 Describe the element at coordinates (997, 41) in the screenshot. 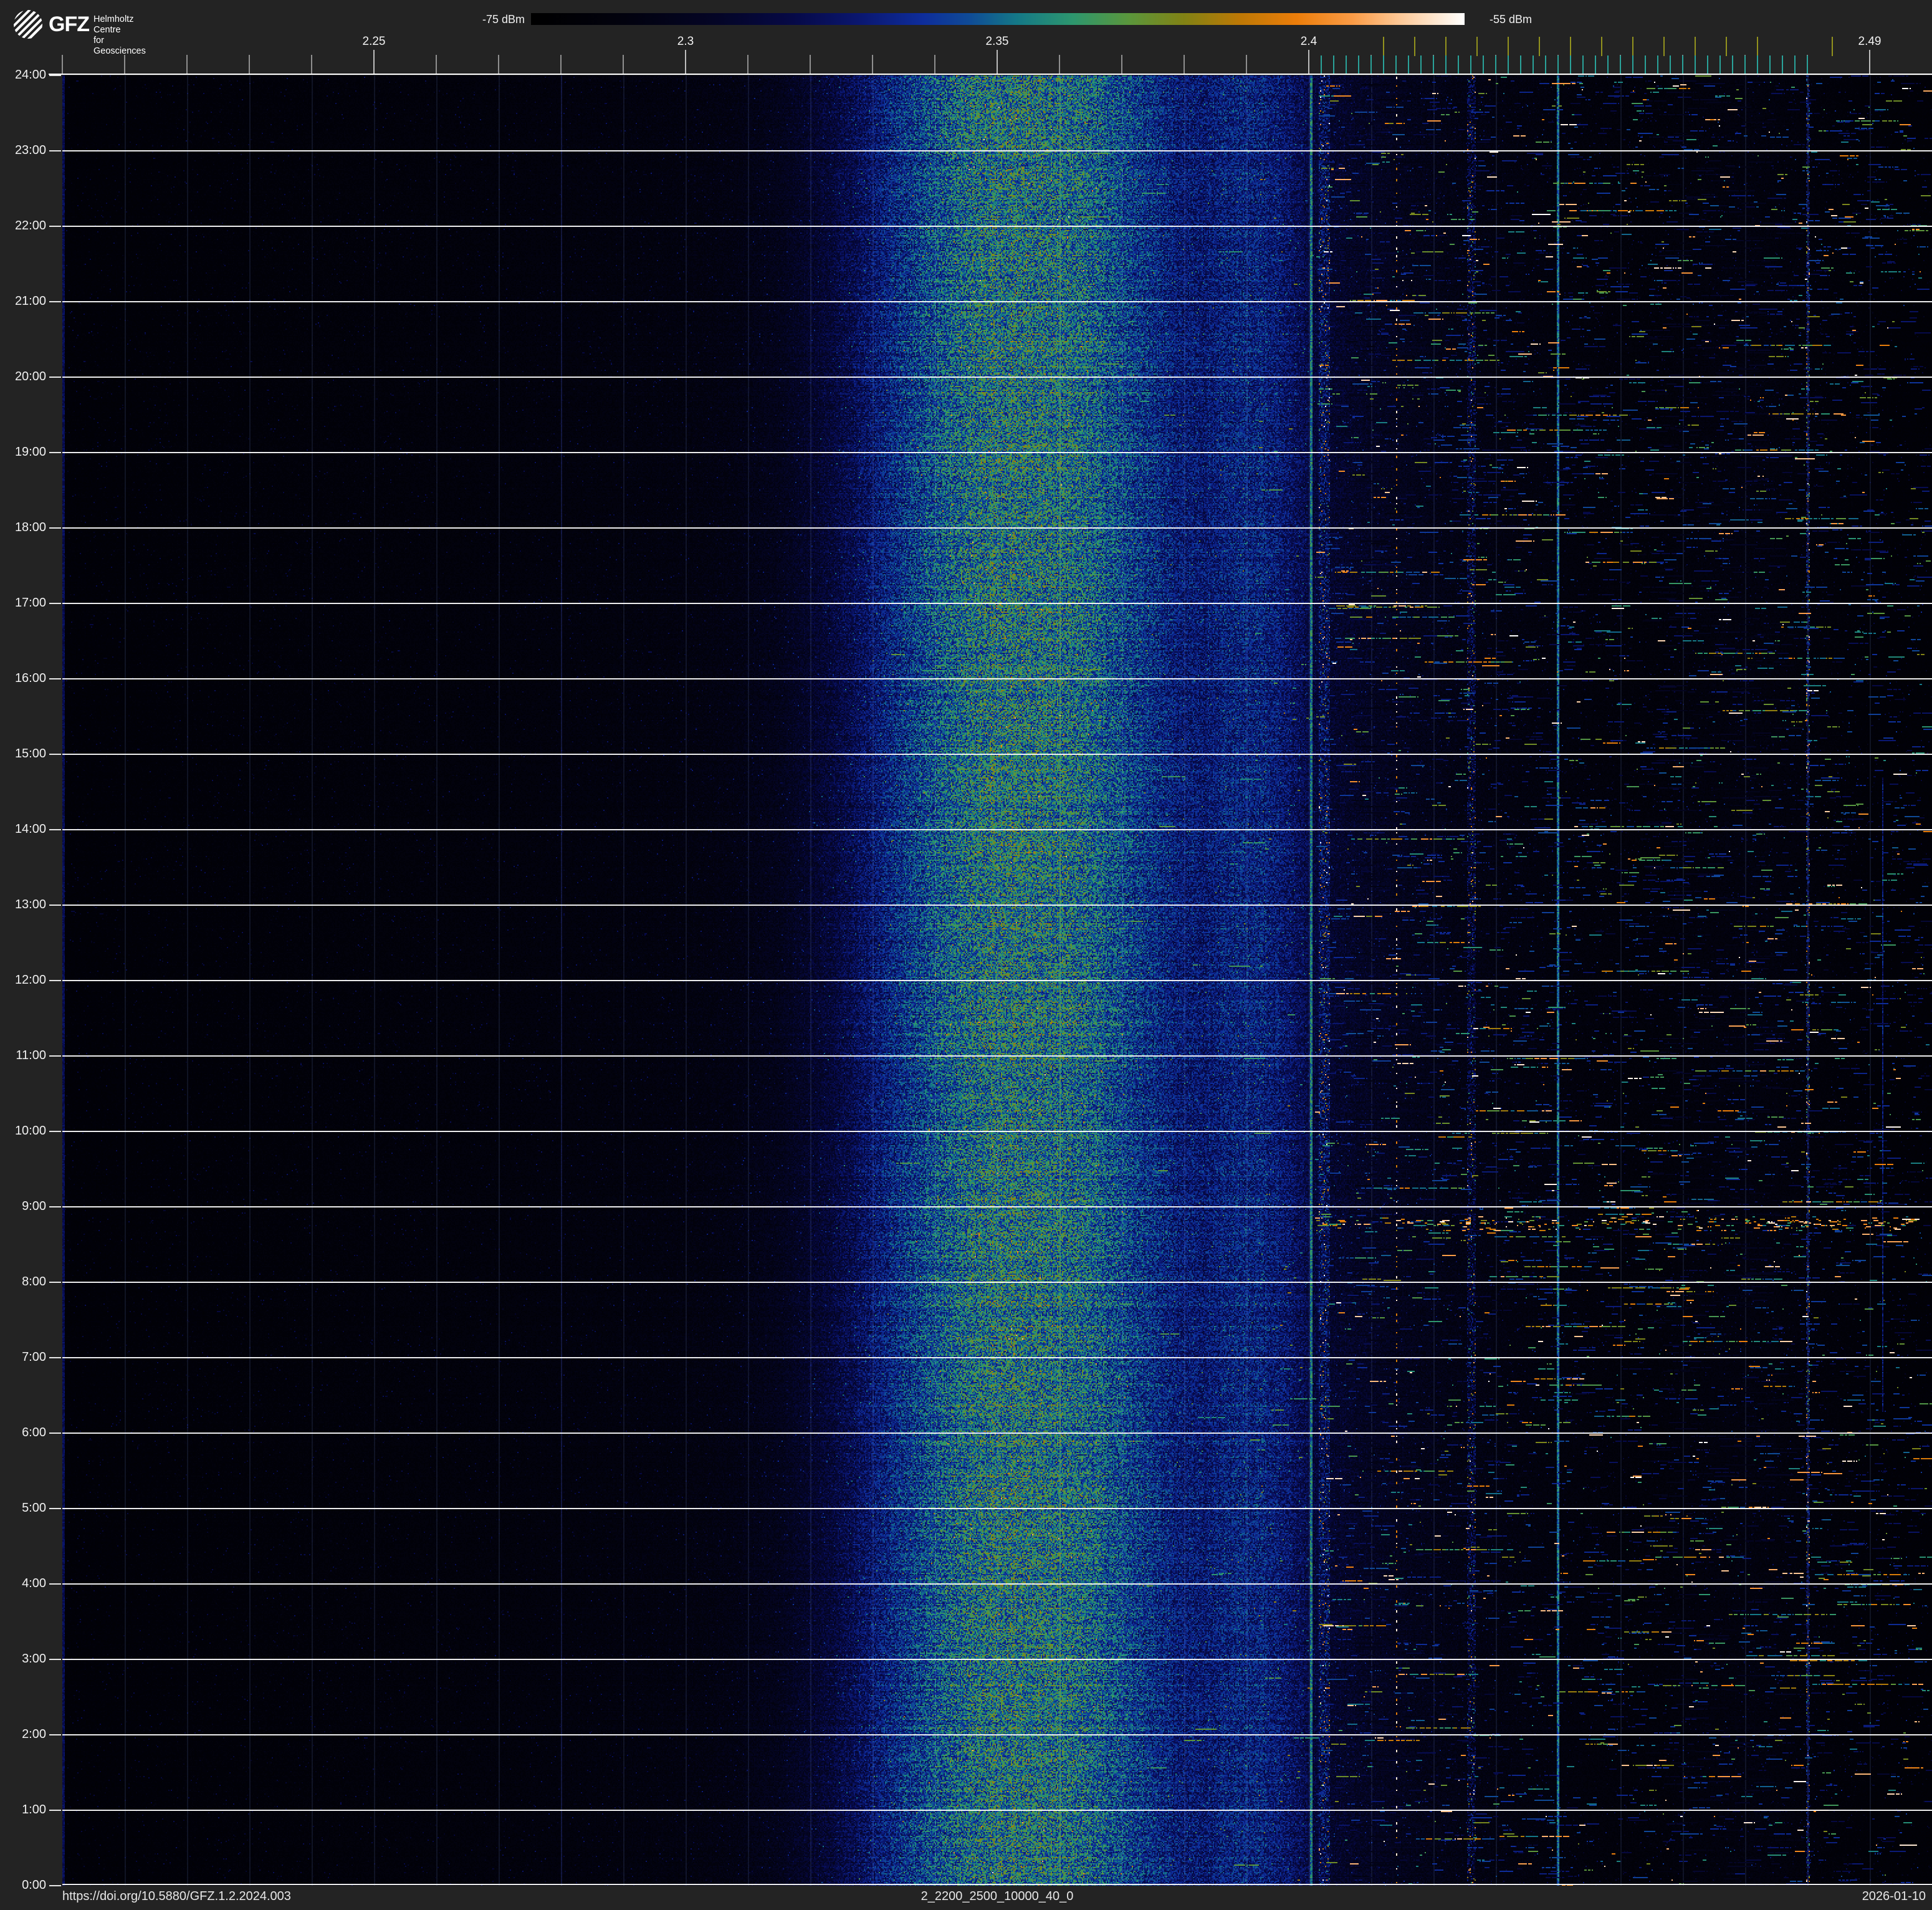

I see `freq-tick-label: 2.35` at that location.